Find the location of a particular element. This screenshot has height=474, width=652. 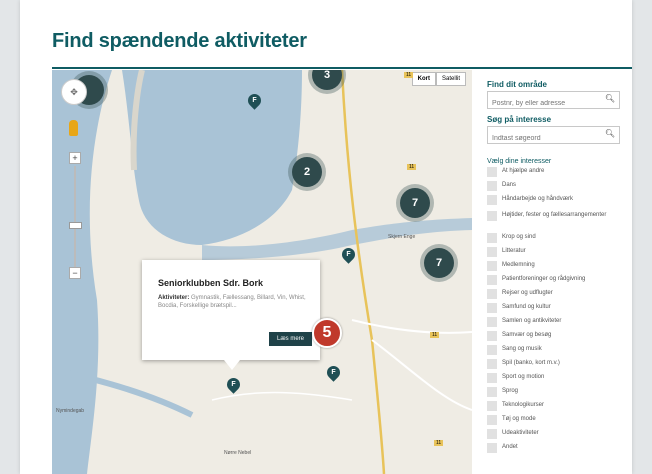

interest-item: Sport og motion is located at coordinates (559, 378).